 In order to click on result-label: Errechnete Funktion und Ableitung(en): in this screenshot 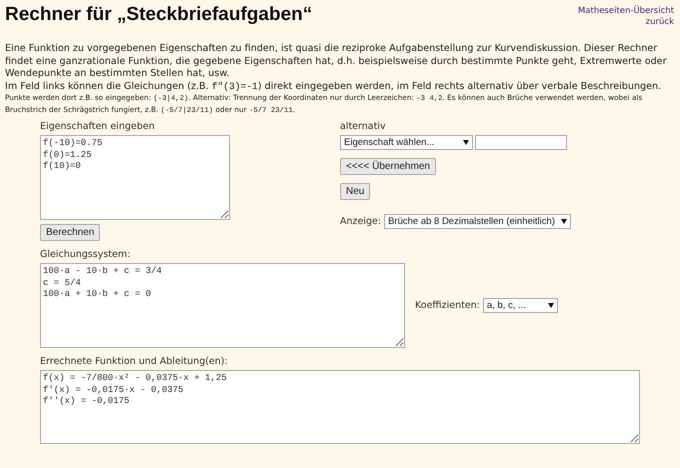, I will do `click(134, 361)`.